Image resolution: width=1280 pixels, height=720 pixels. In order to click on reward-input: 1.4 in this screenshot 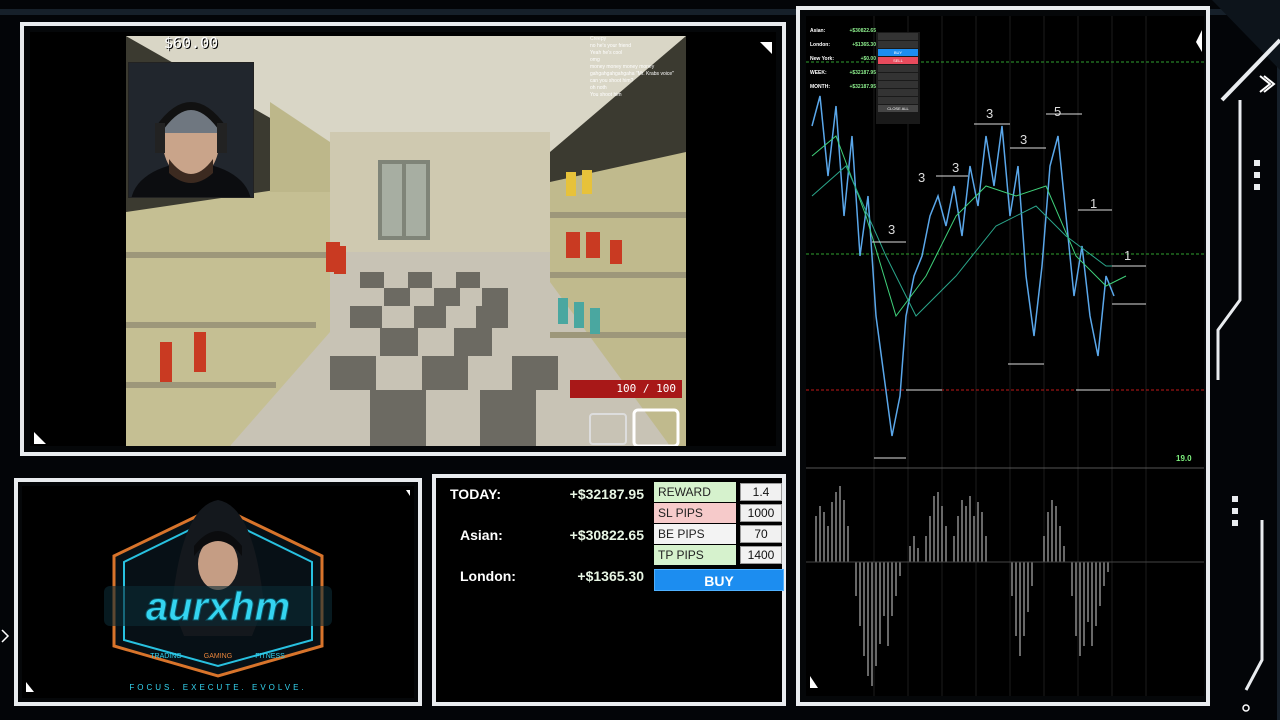, I will do `click(761, 492)`.